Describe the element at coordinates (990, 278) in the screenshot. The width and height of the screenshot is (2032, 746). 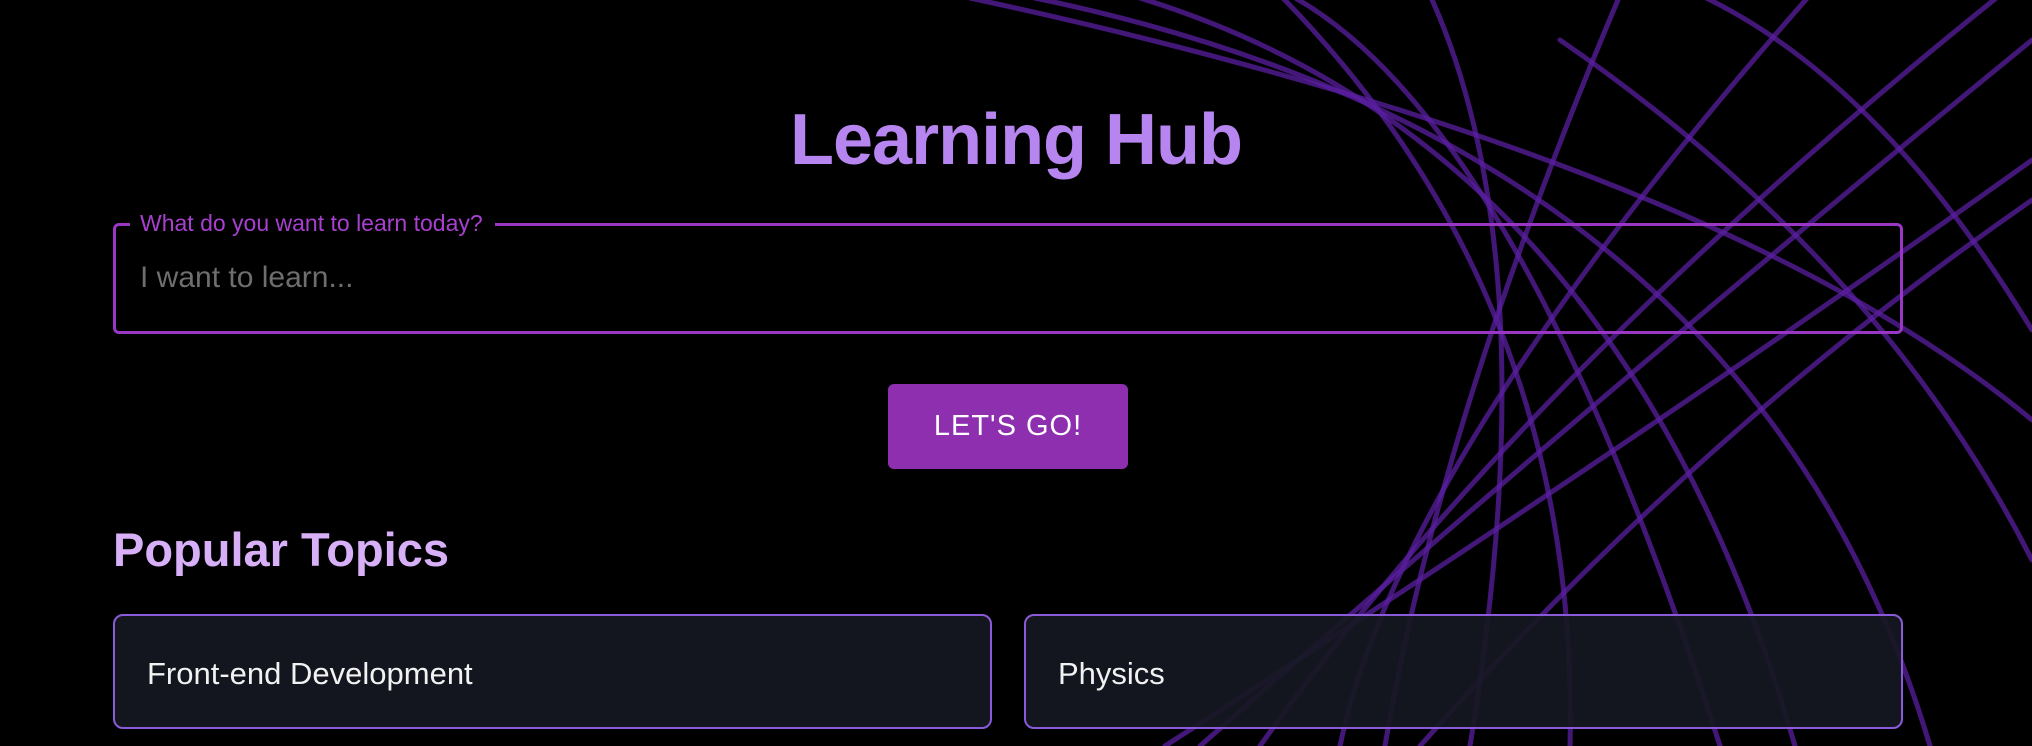
I see `learn-search-input` at that location.